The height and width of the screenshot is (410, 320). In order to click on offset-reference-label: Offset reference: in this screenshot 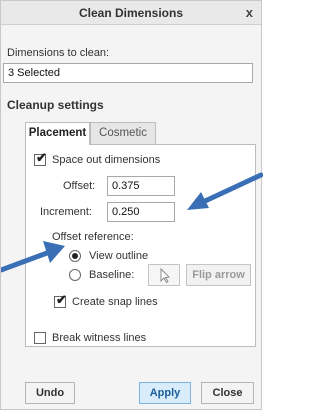, I will do `click(93, 237)`.